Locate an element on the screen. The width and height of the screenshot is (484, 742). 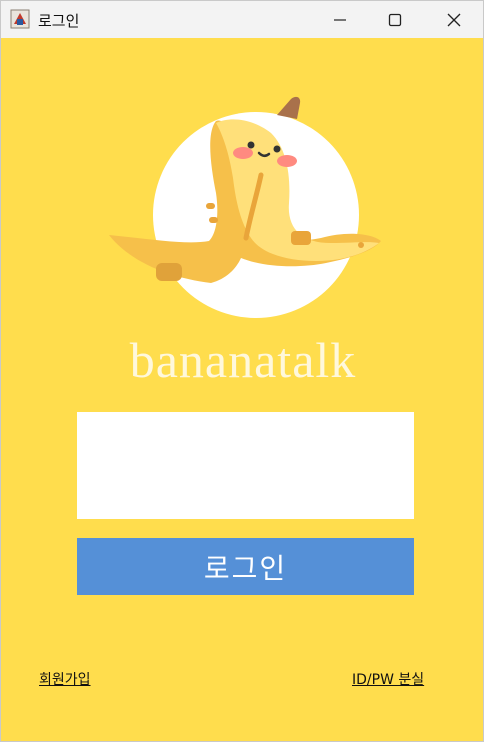
maximize-button is located at coordinates (395, 19).